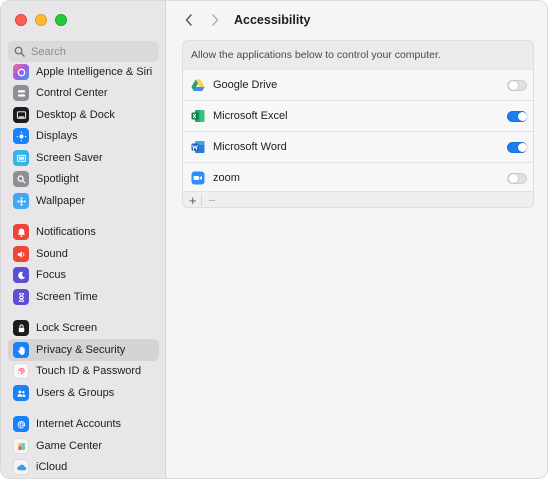 Image resolution: width=548 pixels, height=479 pixels. I want to click on sidebar-item-spotlight: Spotlight, so click(83, 179).